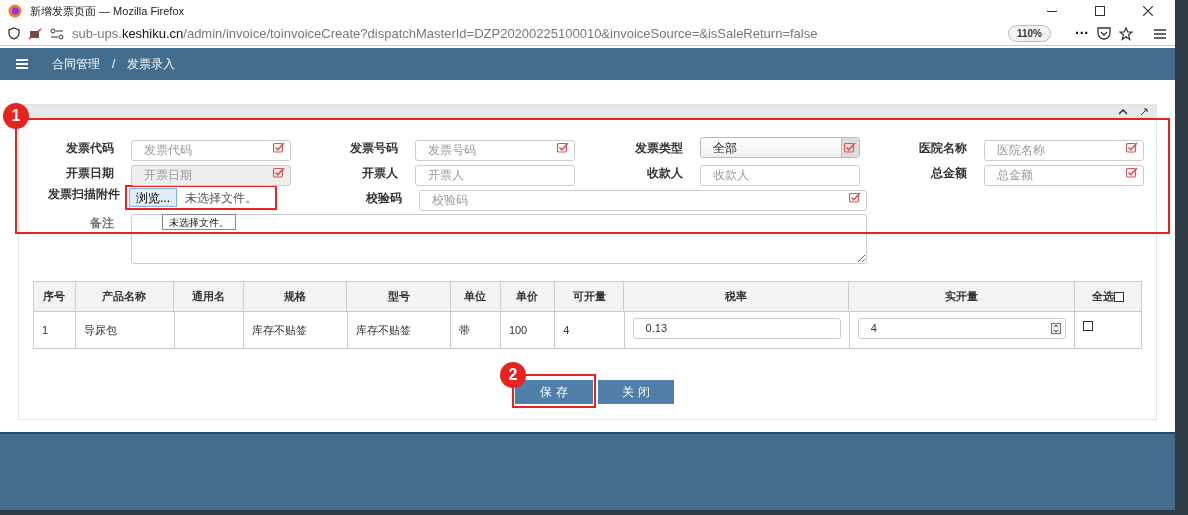 The height and width of the screenshot is (515, 1188). Describe the element at coordinates (1118, 296) in the screenshot. I see `select-all-checkbox` at that location.